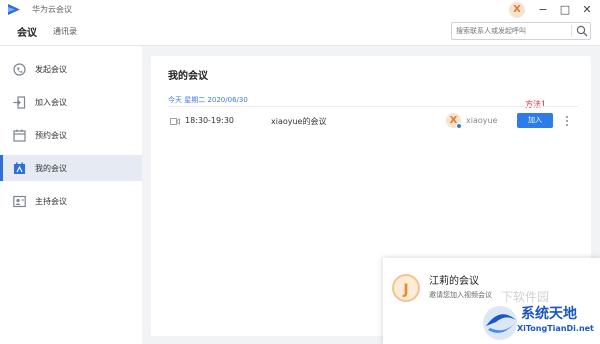 The image size is (600, 344). Describe the element at coordinates (71, 135) in the screenshot. I see `sidebar-item-schedule-meeting: 预约会议` at that location.